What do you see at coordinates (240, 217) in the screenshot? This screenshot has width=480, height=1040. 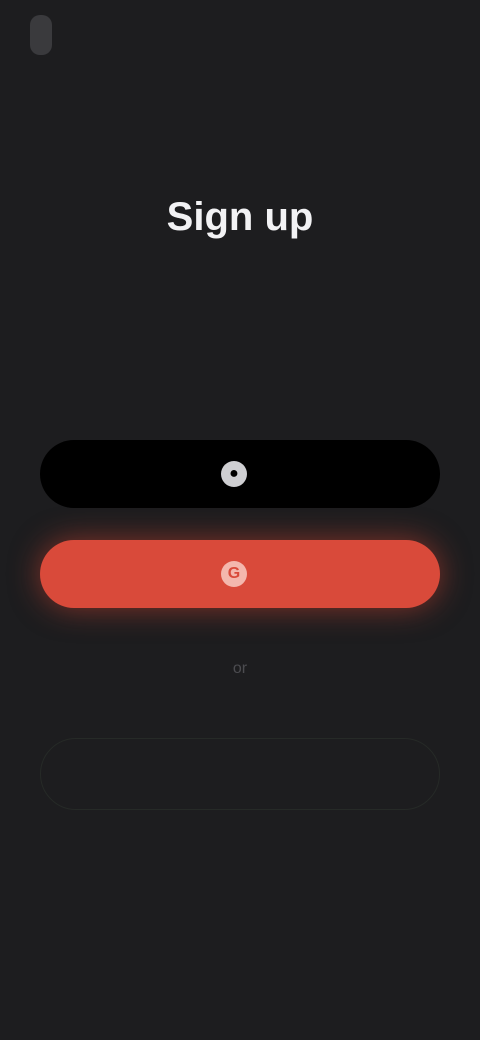 I see `page-title: Sign up` at bounding box center [240, 217].